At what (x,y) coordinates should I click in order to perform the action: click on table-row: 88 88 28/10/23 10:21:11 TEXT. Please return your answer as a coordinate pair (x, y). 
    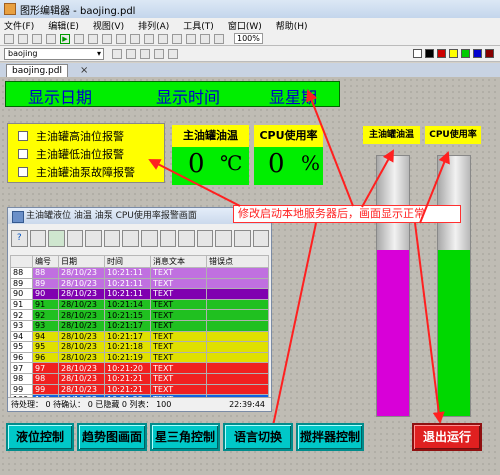
    Looking at the image, I should click on (139, 273).